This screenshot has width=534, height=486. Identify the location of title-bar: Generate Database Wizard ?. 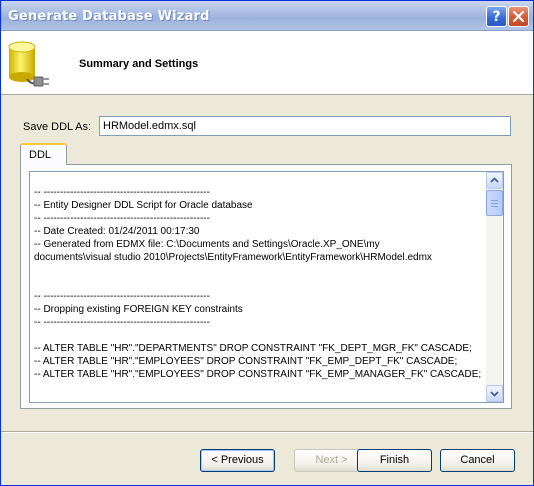
(267, 16).